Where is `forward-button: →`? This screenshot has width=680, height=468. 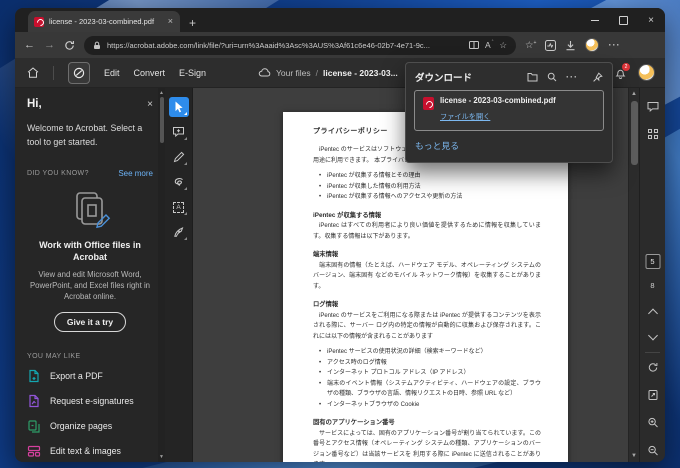 forward-button: → is located at coordinates (49, 45).